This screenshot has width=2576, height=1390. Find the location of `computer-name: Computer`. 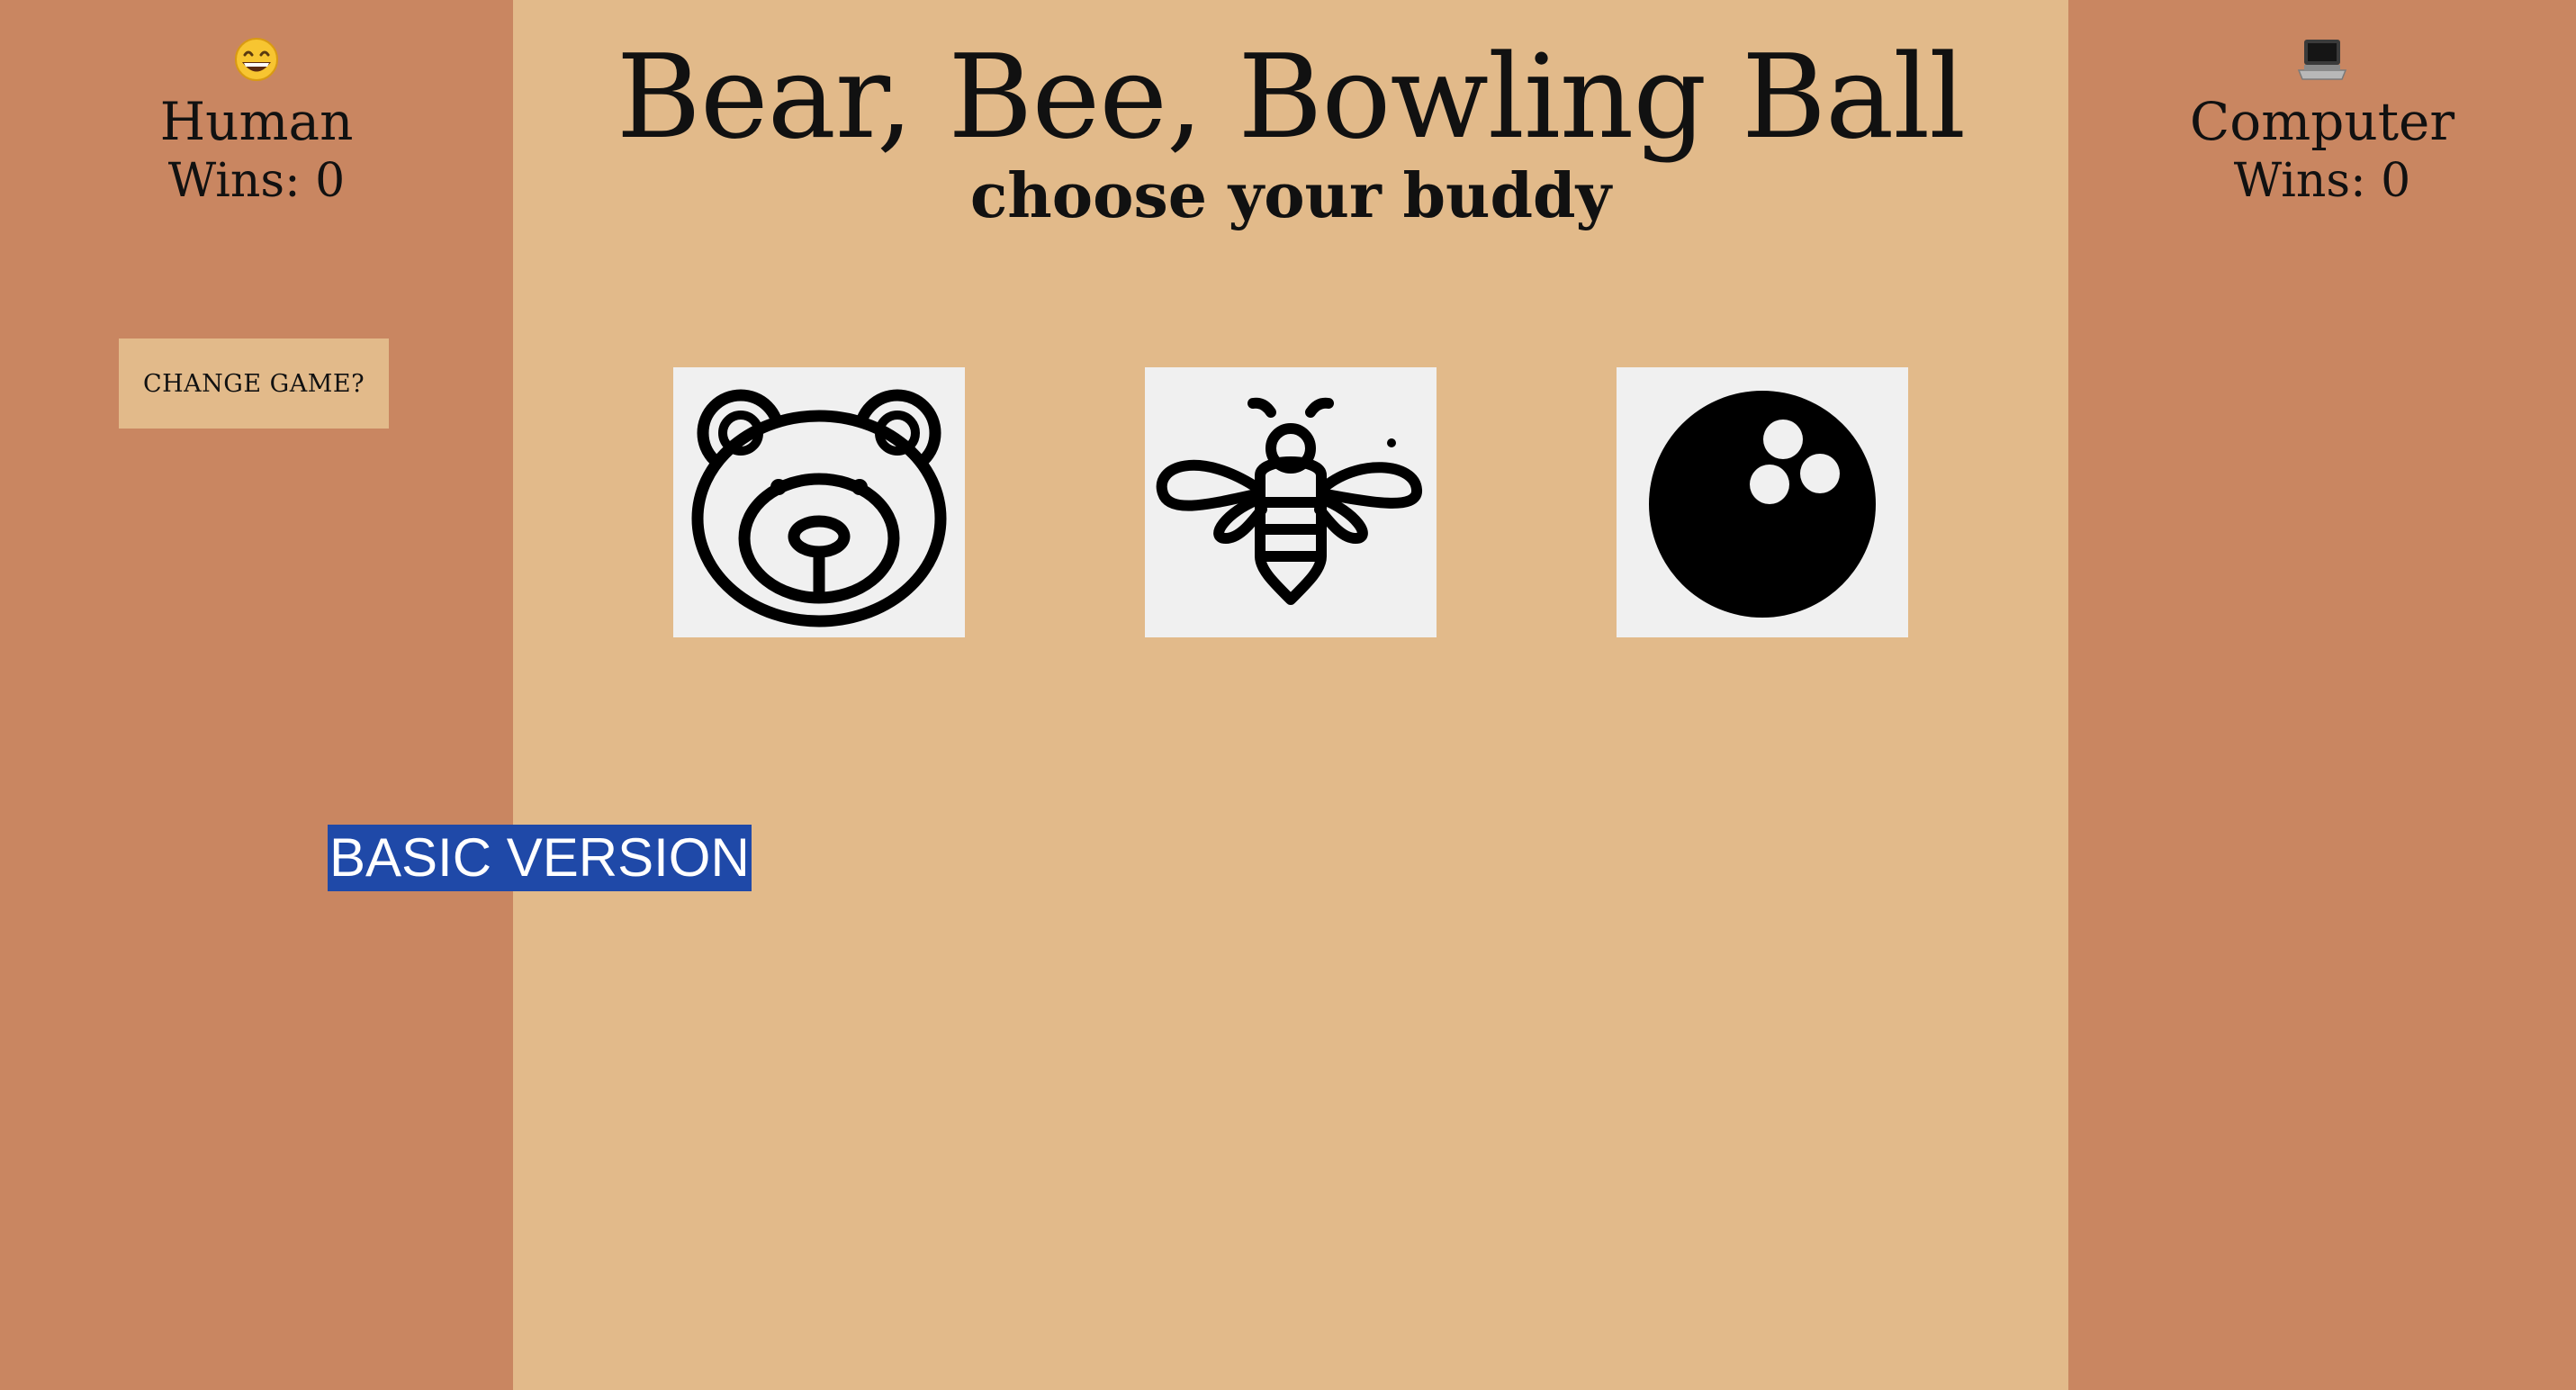

computer-name: Computer is located at coordinates (2322, 121).